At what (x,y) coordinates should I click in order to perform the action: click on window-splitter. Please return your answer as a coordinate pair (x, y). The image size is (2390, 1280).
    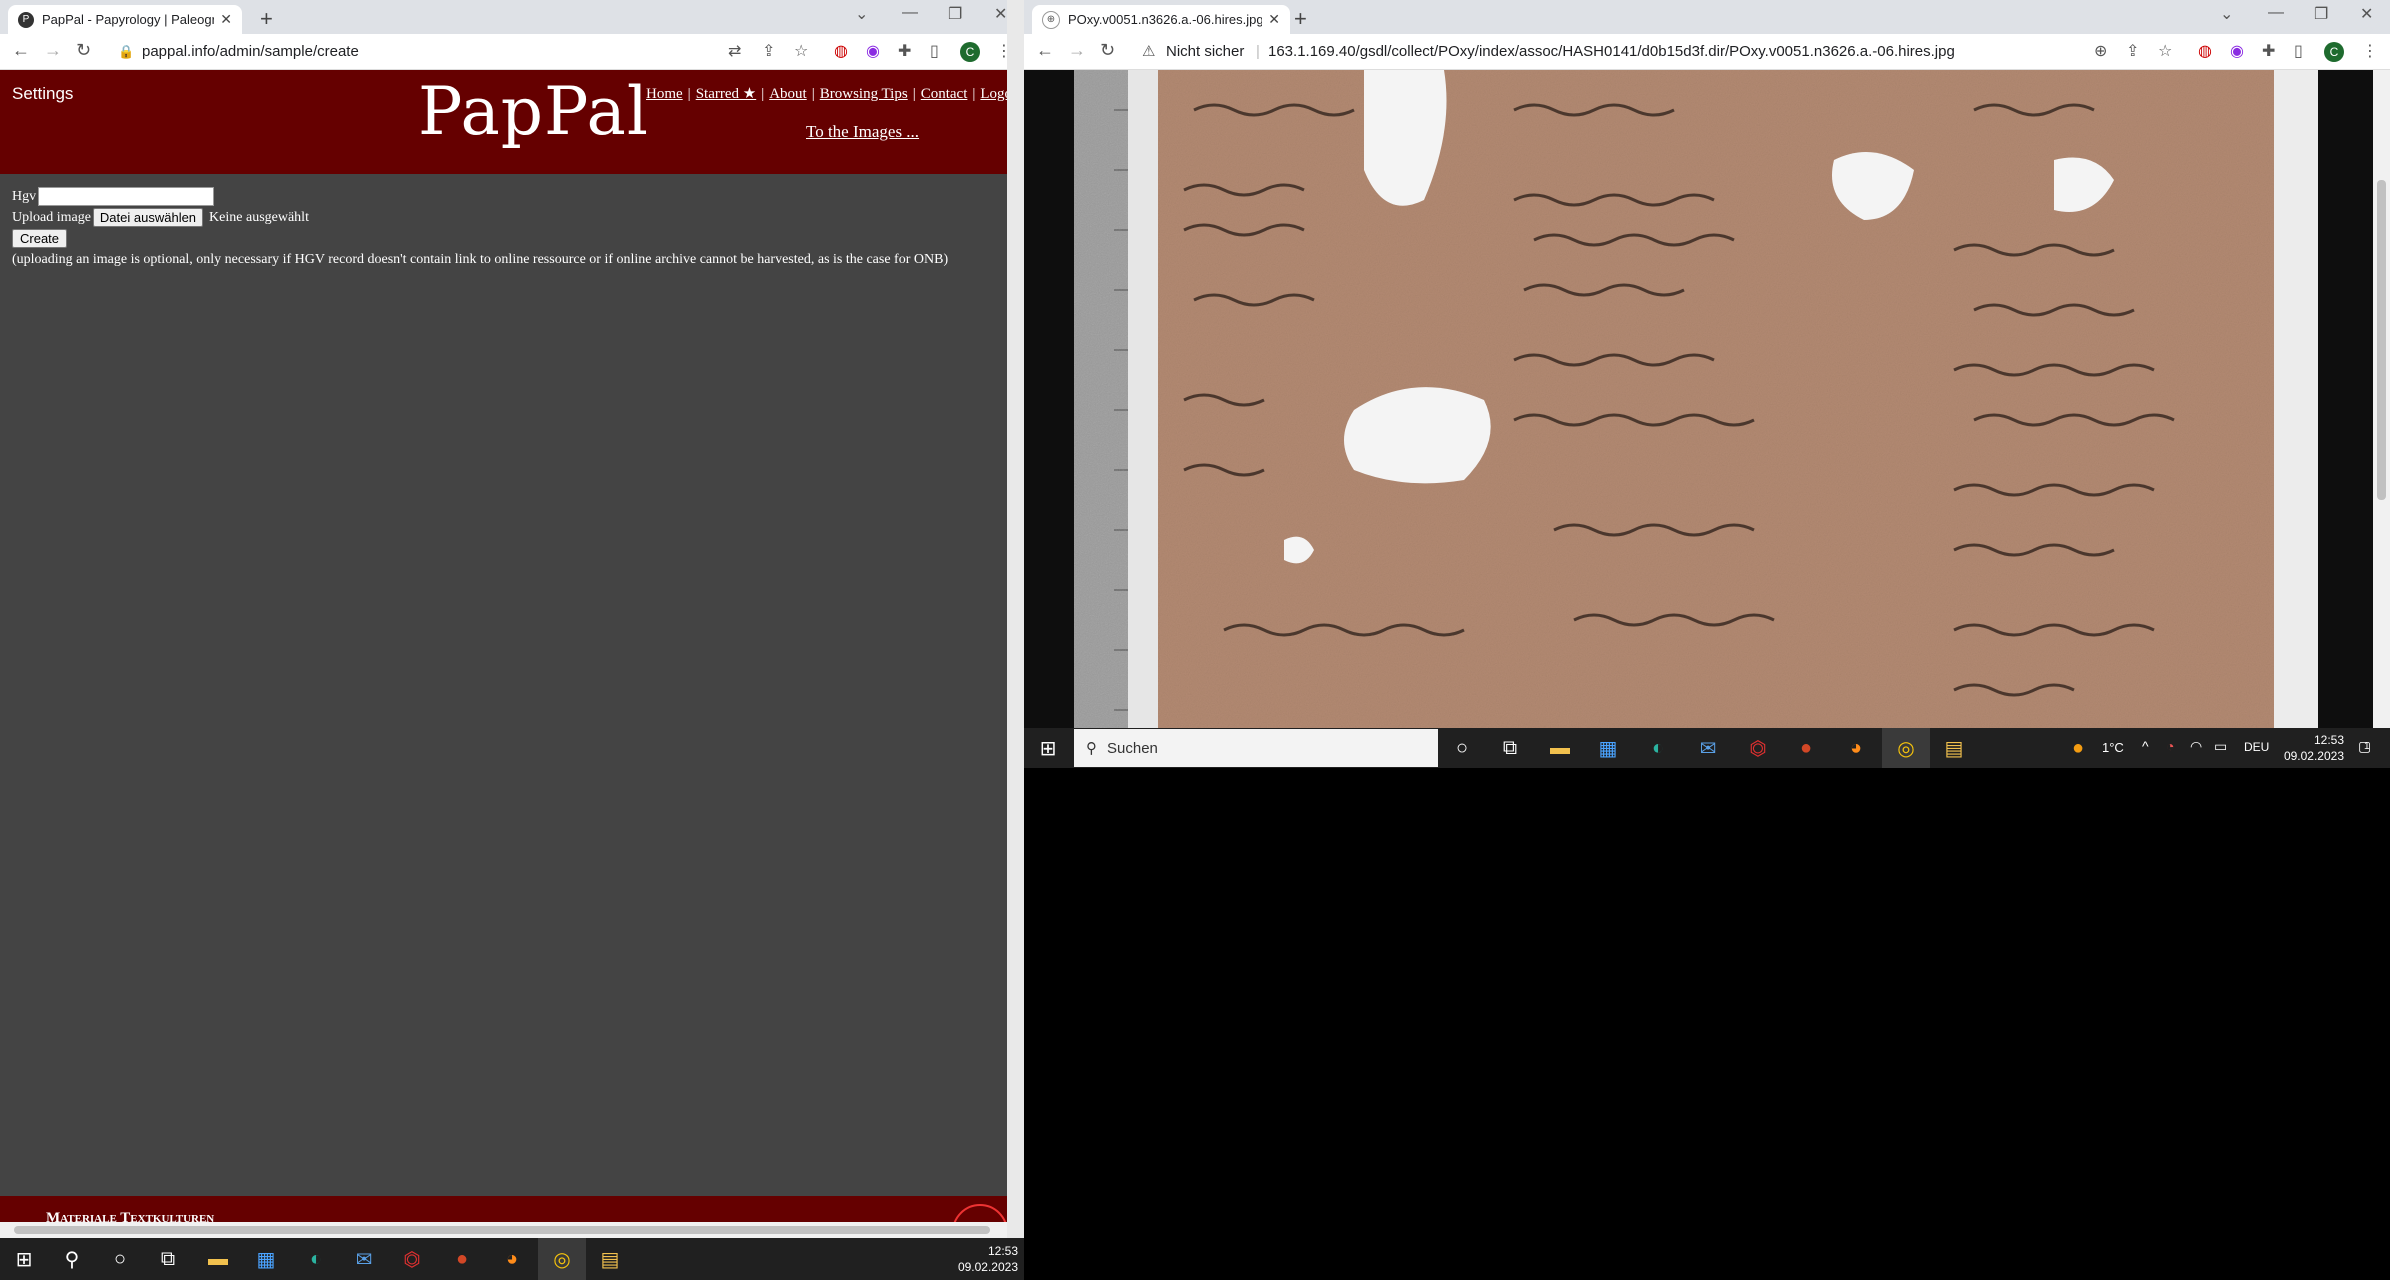
    Looking at the image, I should click on (1015, 640).